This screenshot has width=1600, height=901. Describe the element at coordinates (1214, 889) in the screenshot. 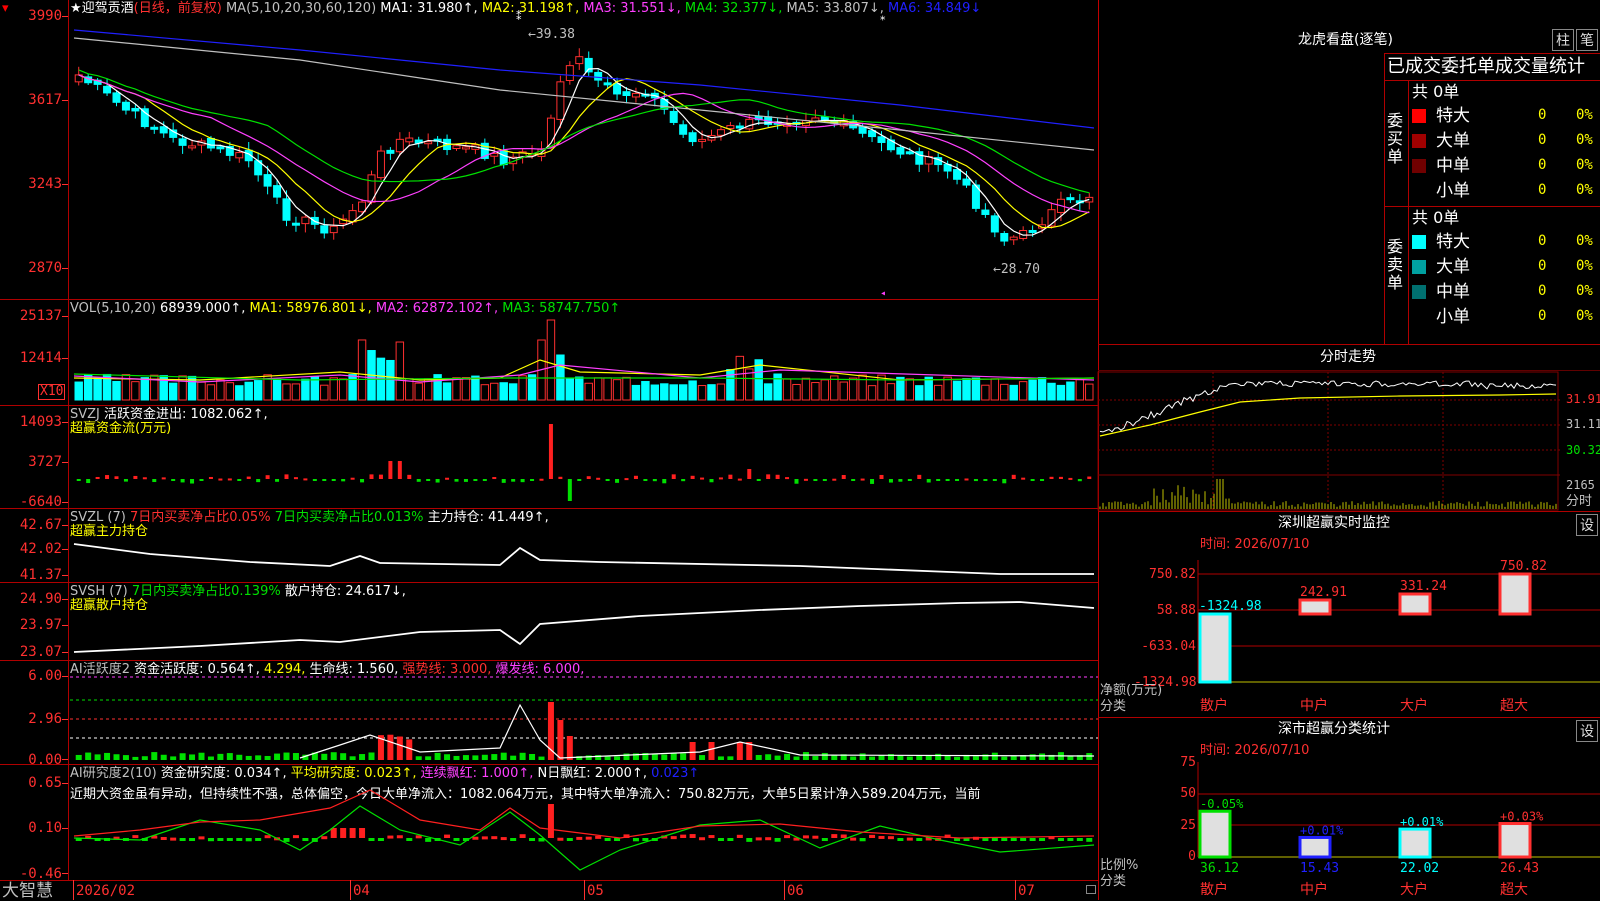

I see `category-label: 散户` at that location.